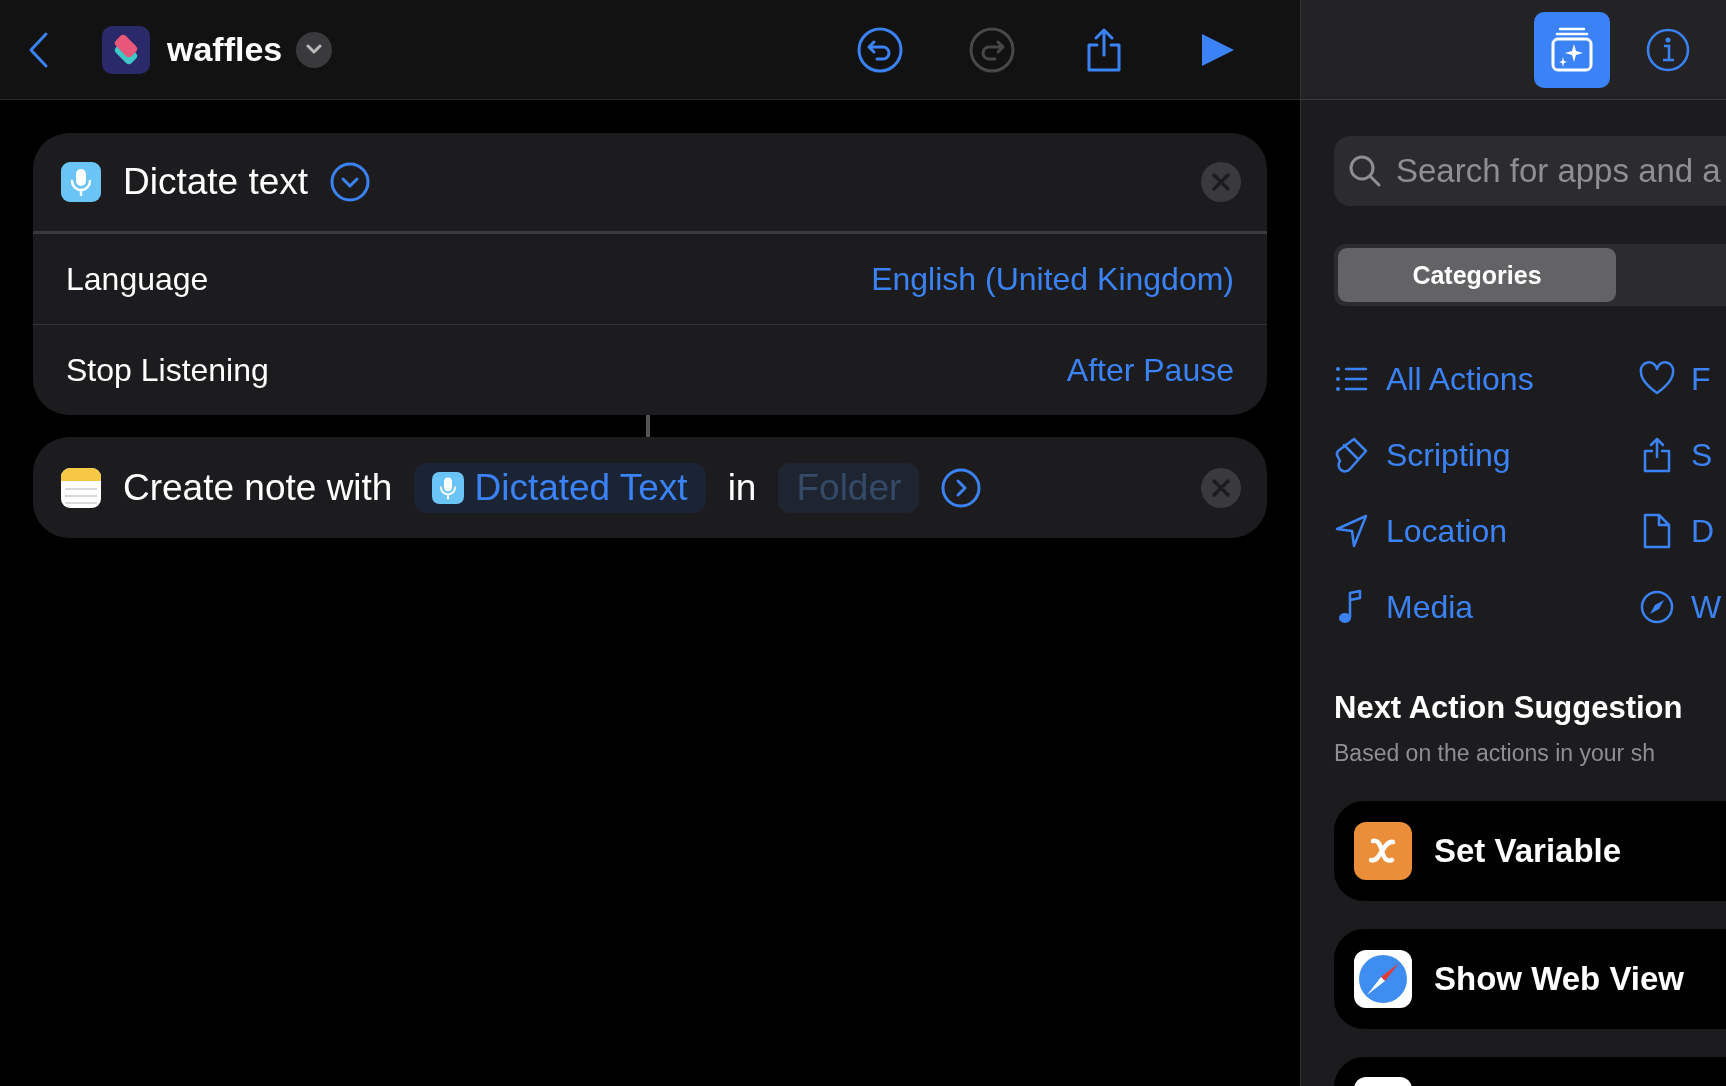  I want to click on variable-icon, so click(1383, 851).